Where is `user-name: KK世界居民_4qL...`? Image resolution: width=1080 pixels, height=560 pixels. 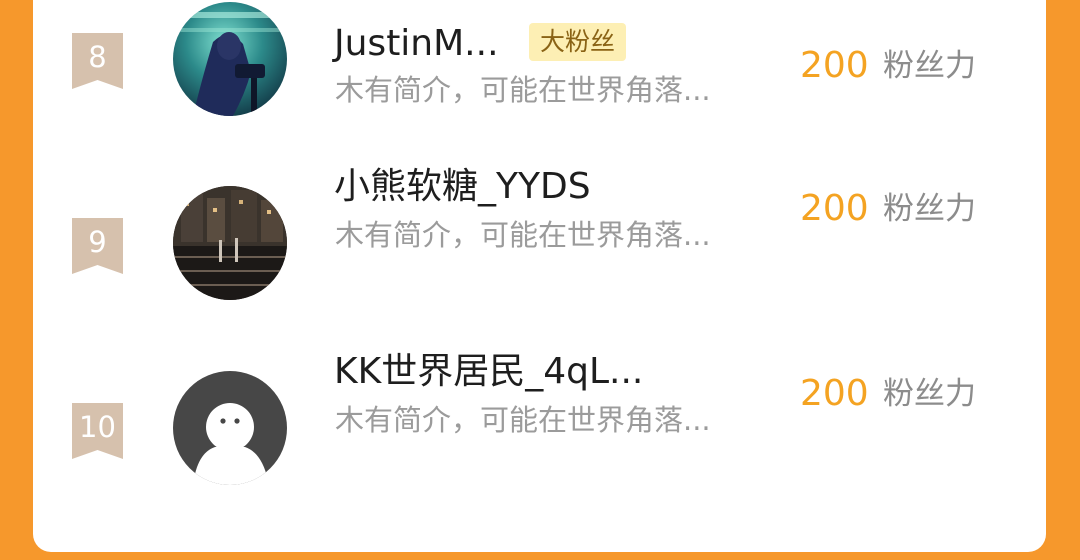
user-name: KK世界居民_4qL... is located at coordinates (488, 372).